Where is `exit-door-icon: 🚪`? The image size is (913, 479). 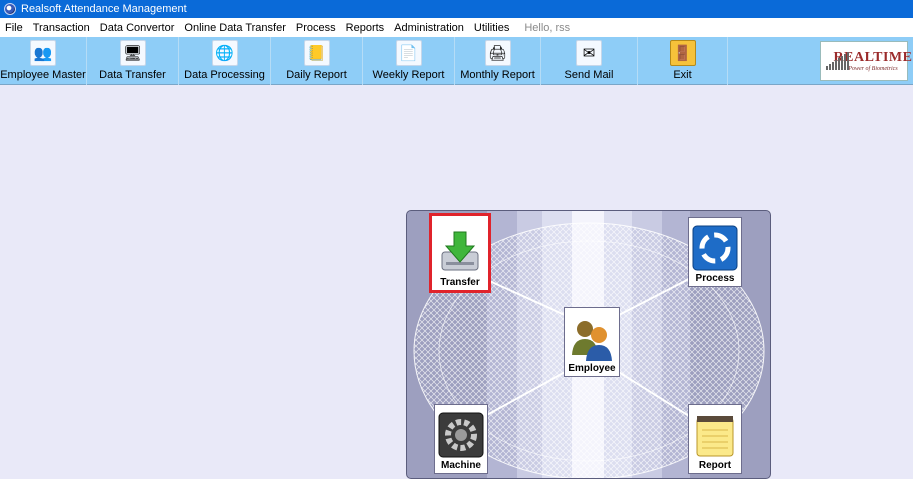 exit-door-icon: 🚪 is located at coordinates (682, 53).